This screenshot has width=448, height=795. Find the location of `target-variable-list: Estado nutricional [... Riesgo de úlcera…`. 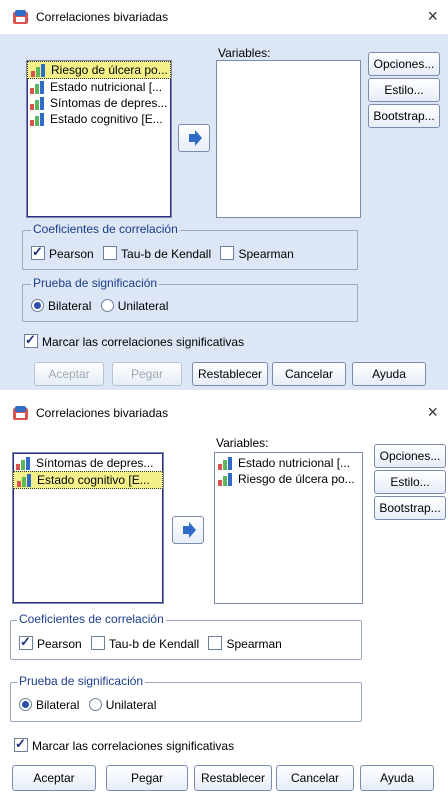

target-variable-list: Estado nutricional [... Riesgo de úlcera… is located at coordinates (288, 528).